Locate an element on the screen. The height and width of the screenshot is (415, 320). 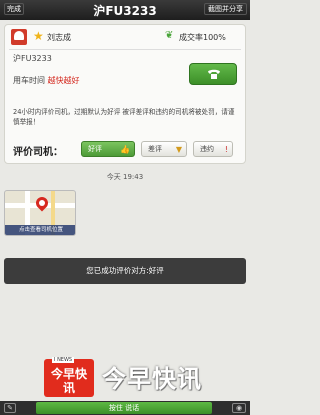
driver-avatar is located at coordinates (19, 37).